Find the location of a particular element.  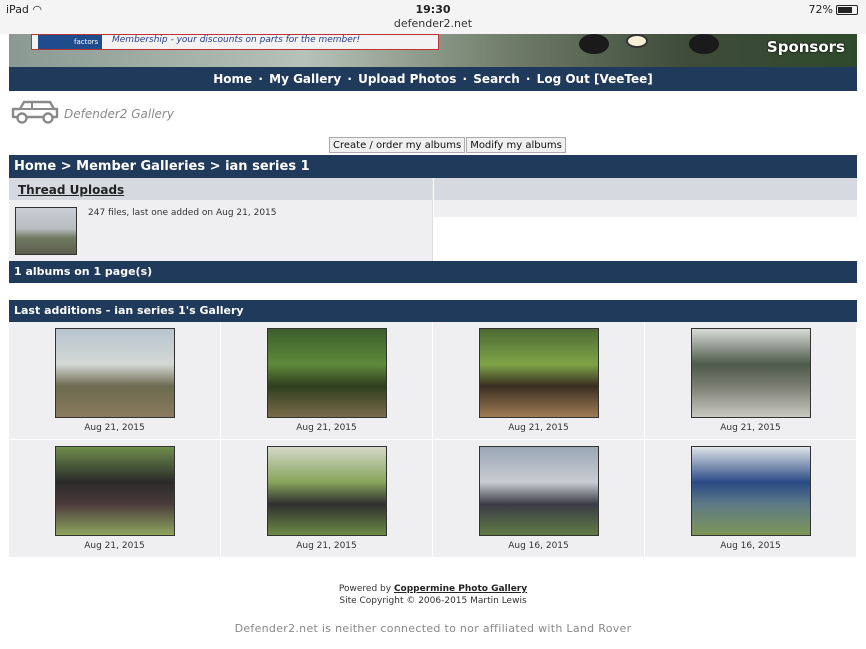

nav-search: Search is located at coordinates (496, 79).